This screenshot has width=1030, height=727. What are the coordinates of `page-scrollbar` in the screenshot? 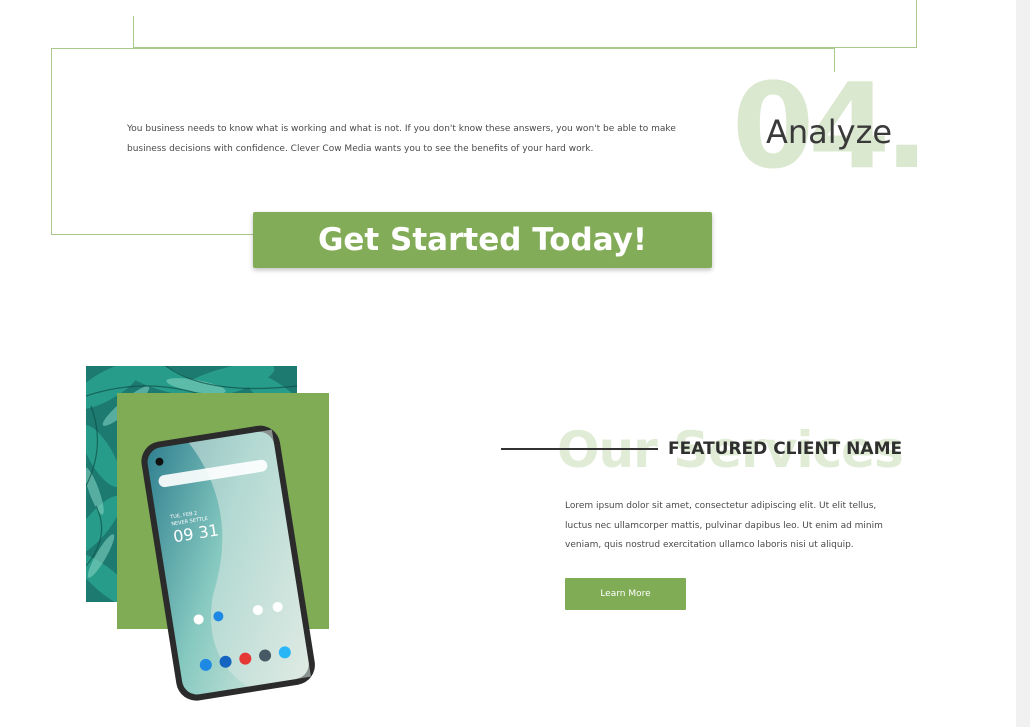 It's located at (1023, 363).